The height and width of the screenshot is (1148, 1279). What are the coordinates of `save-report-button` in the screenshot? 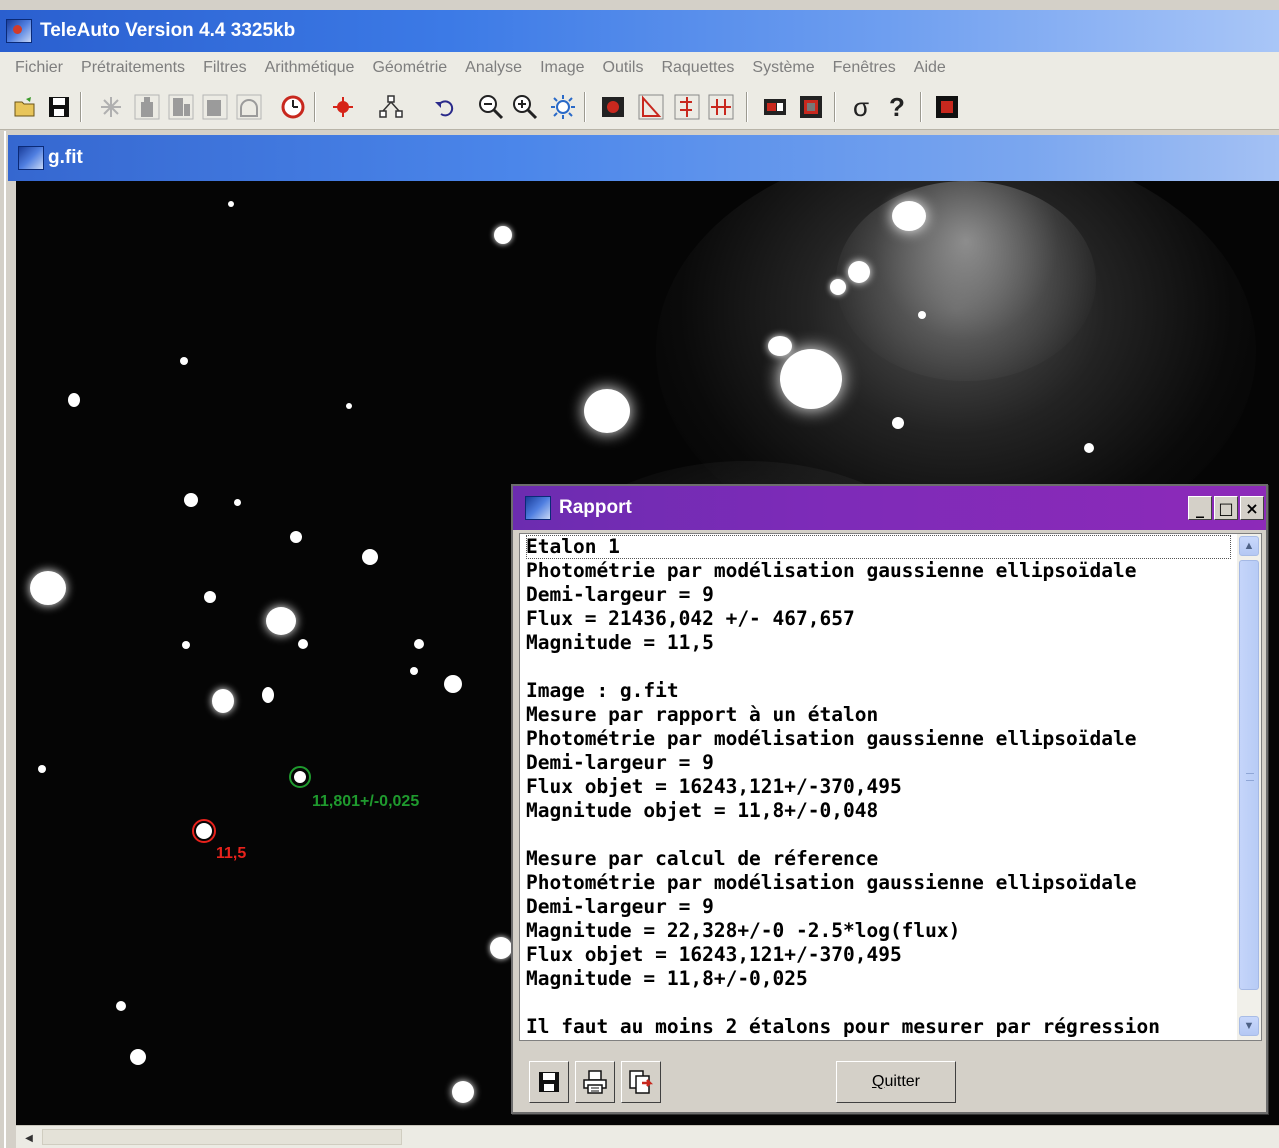 It's located at (549, 1082).